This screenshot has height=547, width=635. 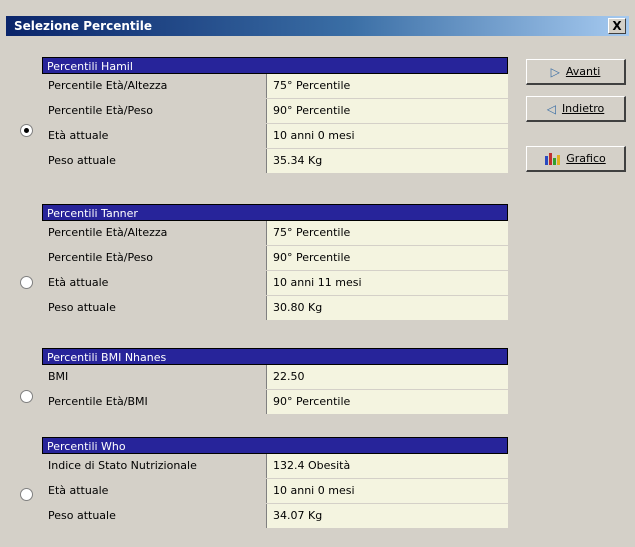 What do you see at coordinates (154, 466) in the screenshot?
I see `row-label: Indice di Stato Nutrizionale` at bounding box center [154, 466].